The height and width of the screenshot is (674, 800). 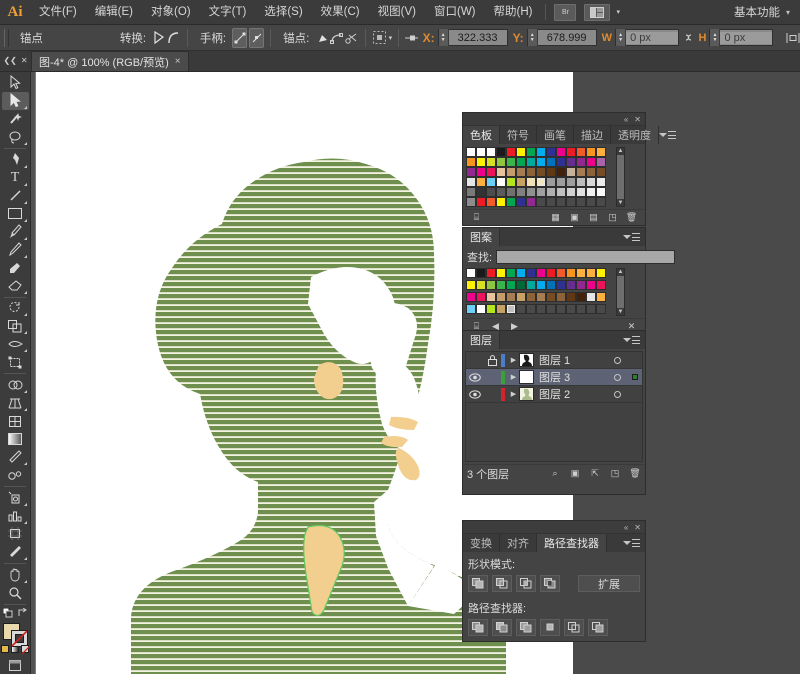 What do you see at coordinates (620, 177) in the screenshot?
I see `scrollbar-thumb` at bounding box center [620, 177].